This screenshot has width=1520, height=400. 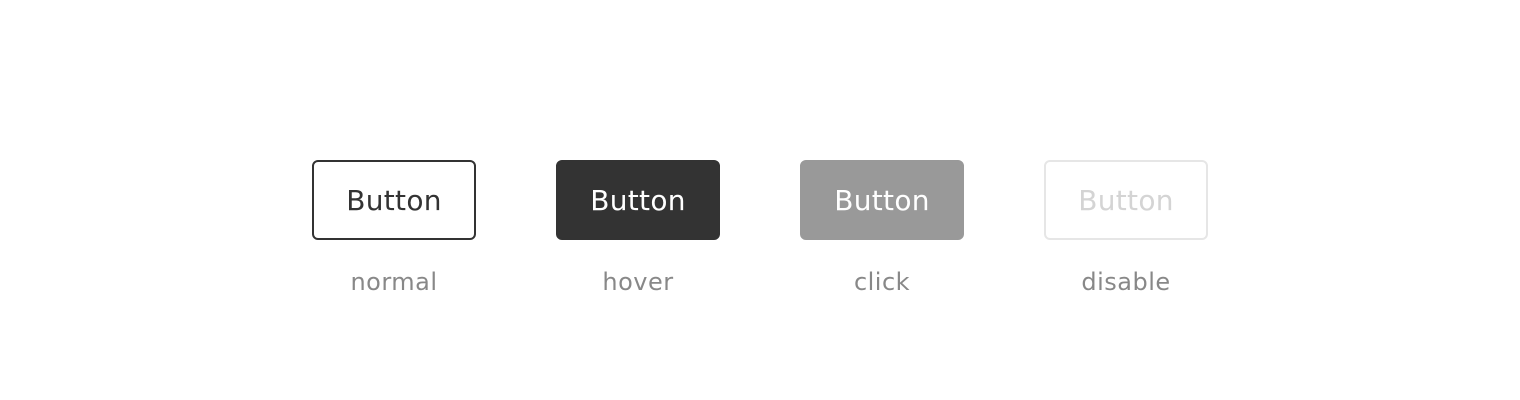 What do you see at coordinates (394, 282) in the screenshot?
I see `caption-normal: normal` at bounding box center [394, 282].